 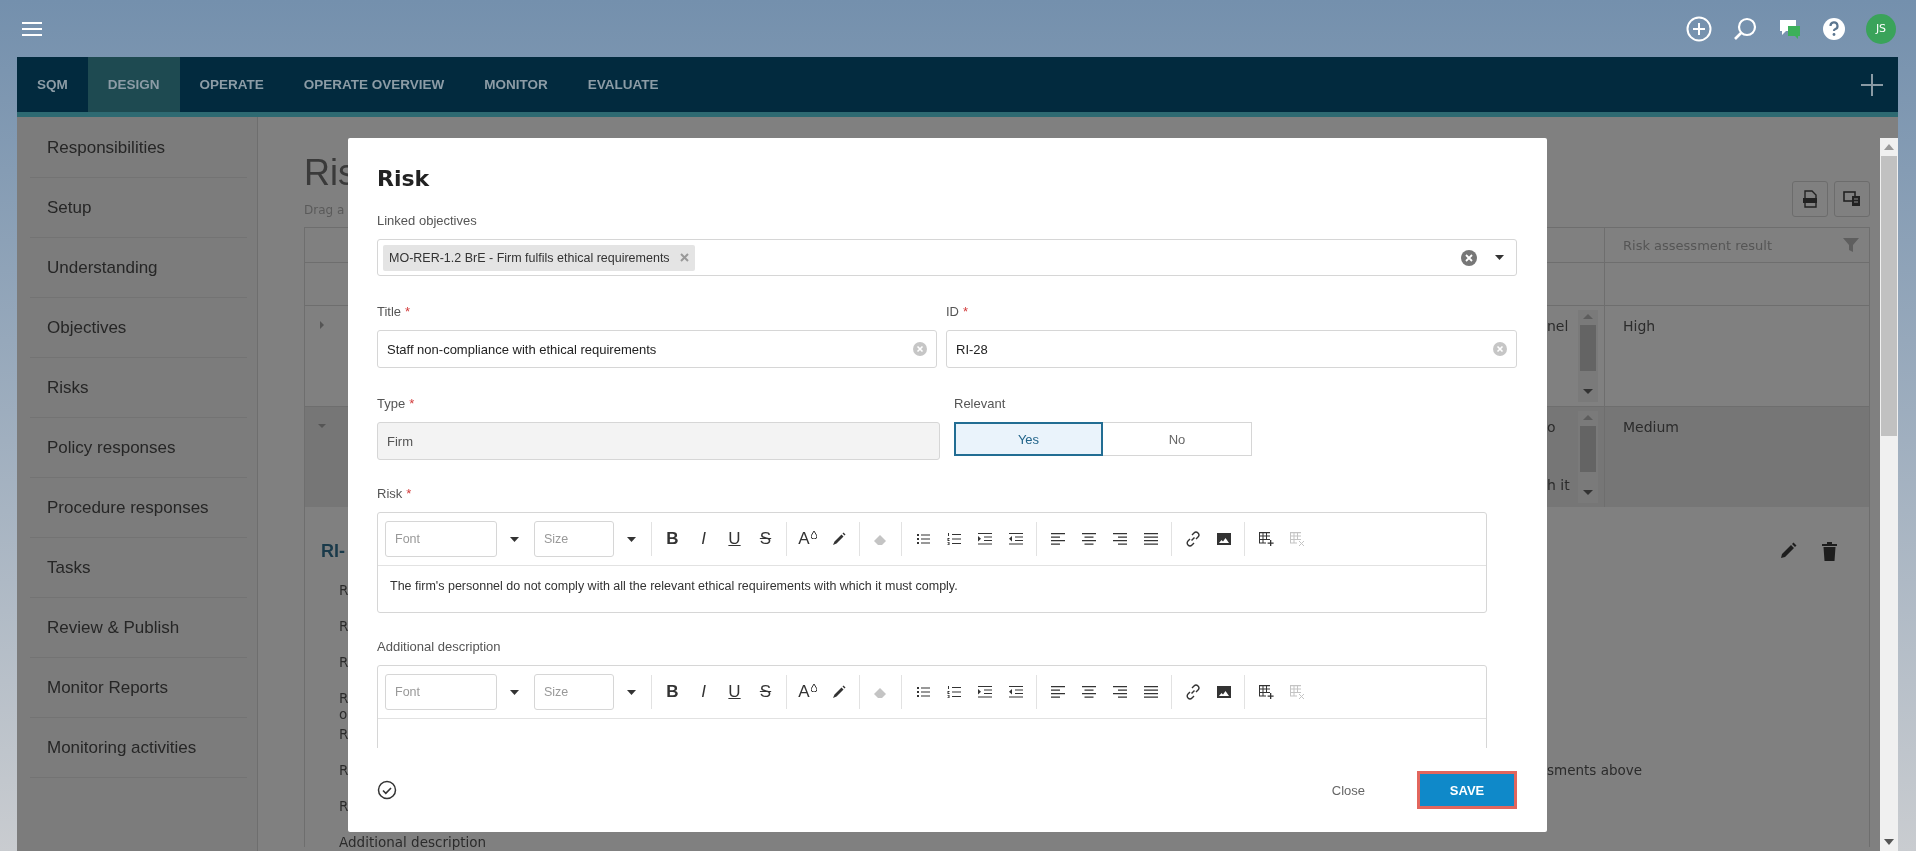 What do you see at coordinates (980, 404) in the screenshot?
I see `field-label: Relevant` at bounding box center [980, 404].